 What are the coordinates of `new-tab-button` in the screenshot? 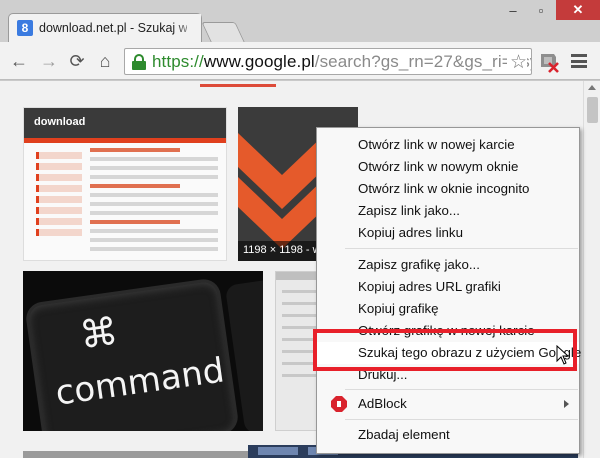 It's located at (223, 32).